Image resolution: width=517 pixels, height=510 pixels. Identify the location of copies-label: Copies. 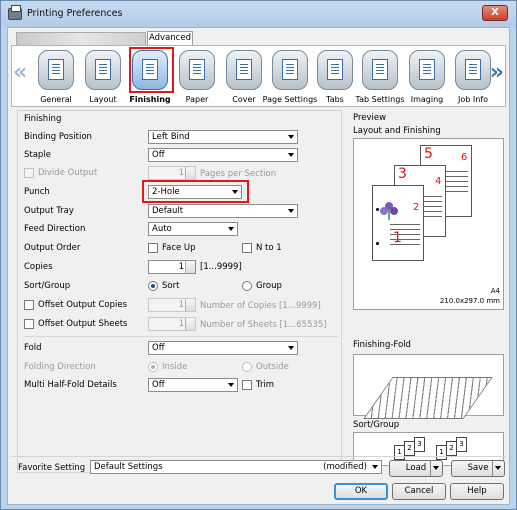
(38, 267).